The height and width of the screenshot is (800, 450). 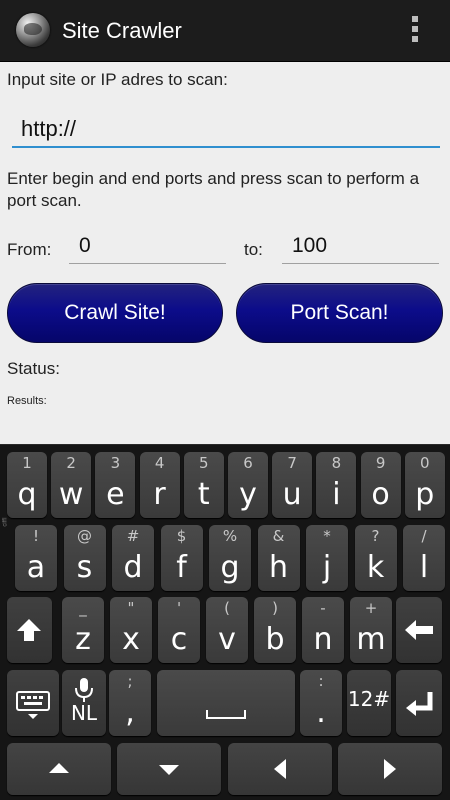 I want to click on arrow-down-icon, so click(x=169, y=770).